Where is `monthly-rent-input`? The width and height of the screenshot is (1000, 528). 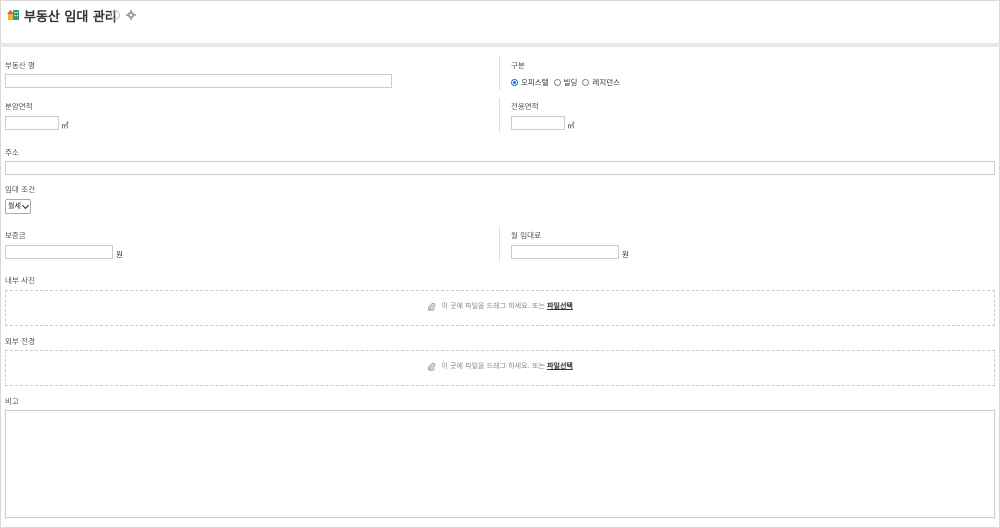
monthly-rent-input is located at coordinates (565, 252).